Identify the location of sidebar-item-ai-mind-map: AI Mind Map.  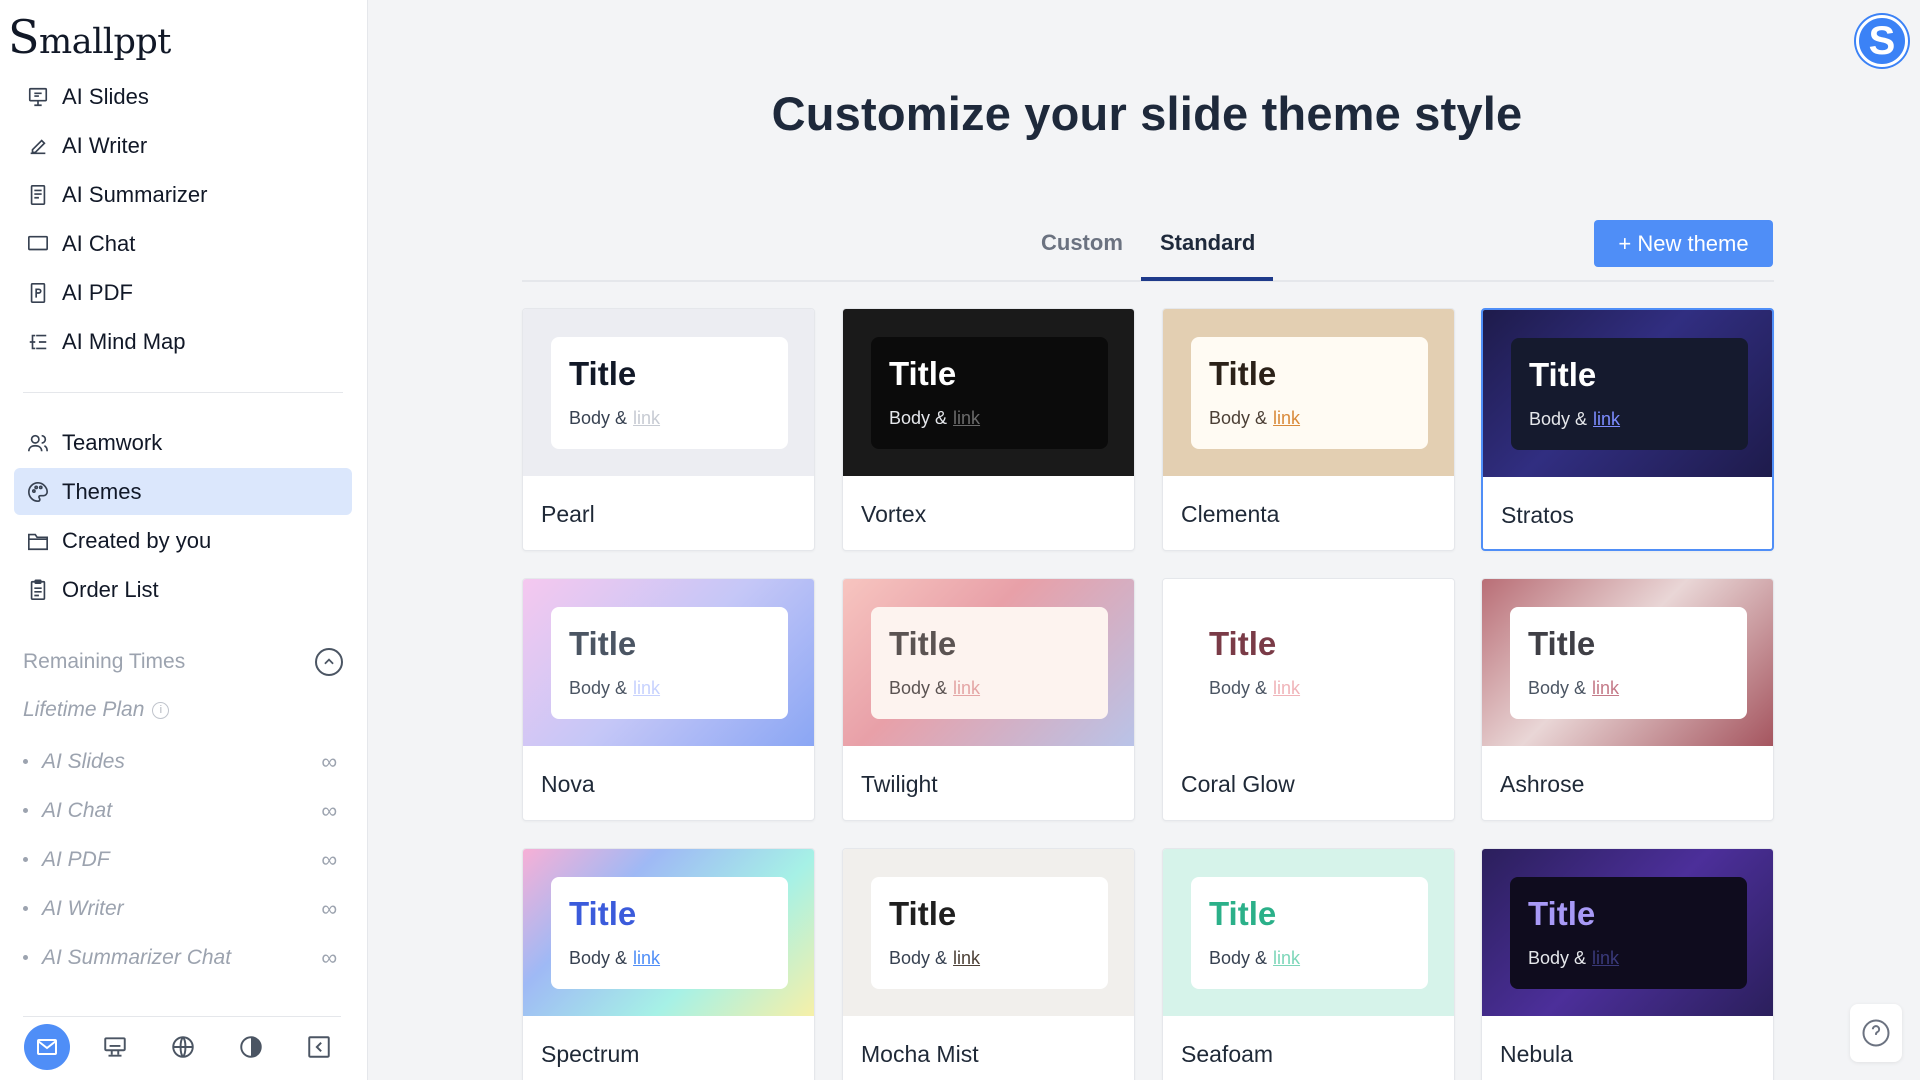
(183, 341).